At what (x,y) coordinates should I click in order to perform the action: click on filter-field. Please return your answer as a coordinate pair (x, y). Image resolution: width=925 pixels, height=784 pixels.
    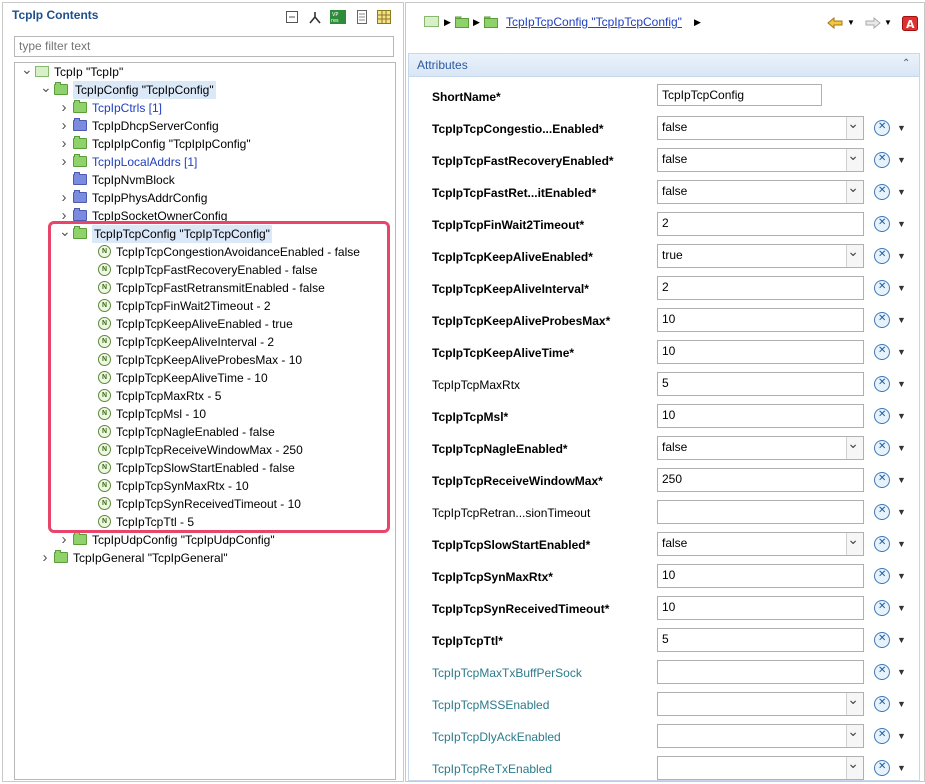
    Looking at the image, I should click on (204, 46).